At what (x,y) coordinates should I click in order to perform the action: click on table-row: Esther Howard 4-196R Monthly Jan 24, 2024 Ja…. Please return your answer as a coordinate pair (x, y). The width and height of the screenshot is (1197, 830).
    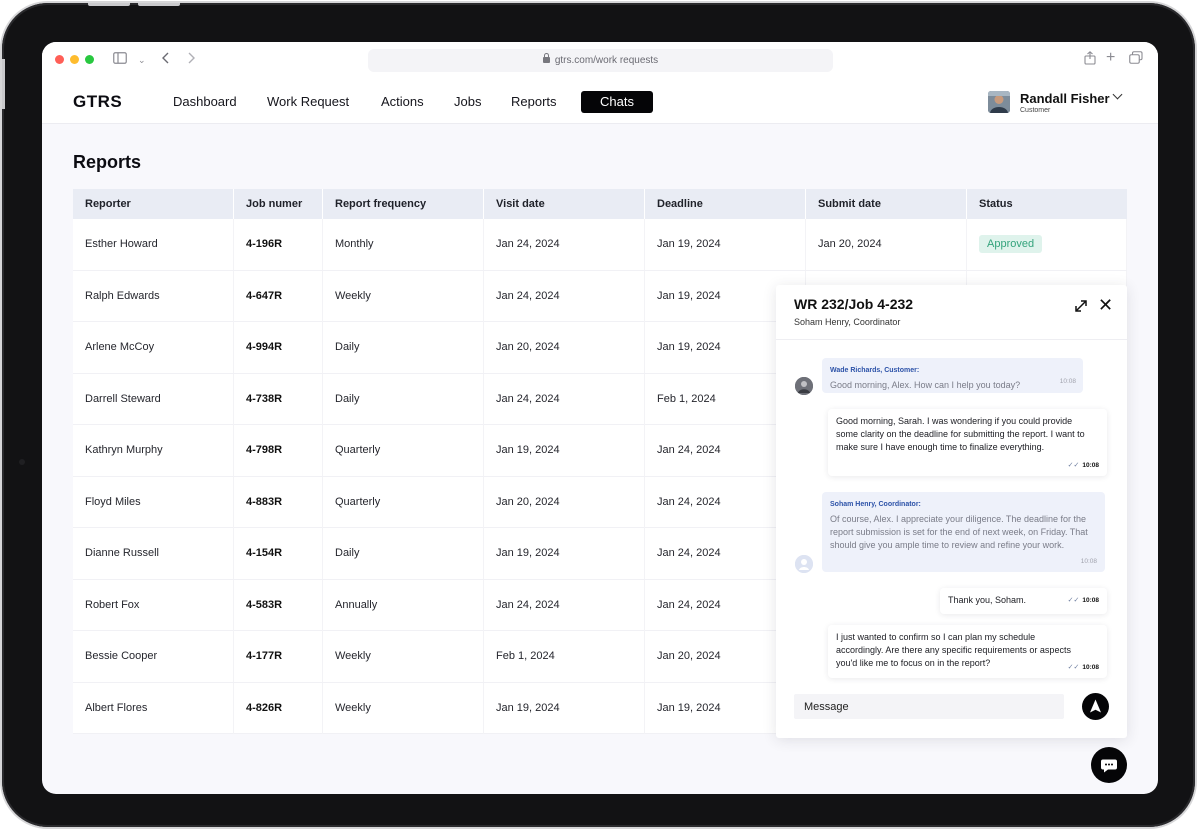
    Looking at the image, I should click on (600, 245).